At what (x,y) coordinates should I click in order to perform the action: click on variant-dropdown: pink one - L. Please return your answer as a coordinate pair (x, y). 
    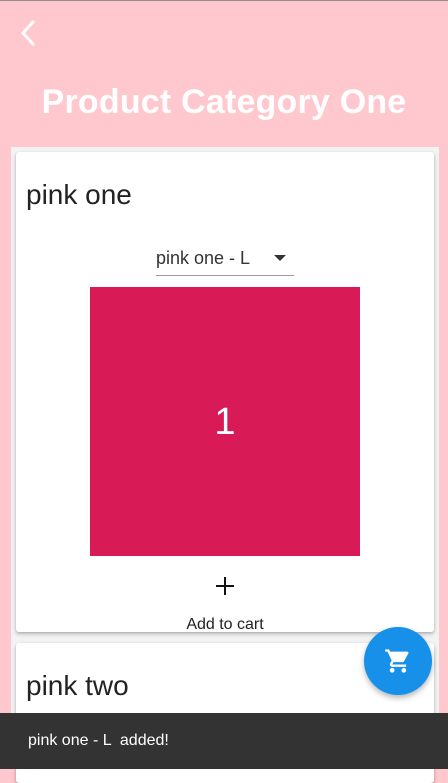
    Looking at the image, I should click on (225, 259).